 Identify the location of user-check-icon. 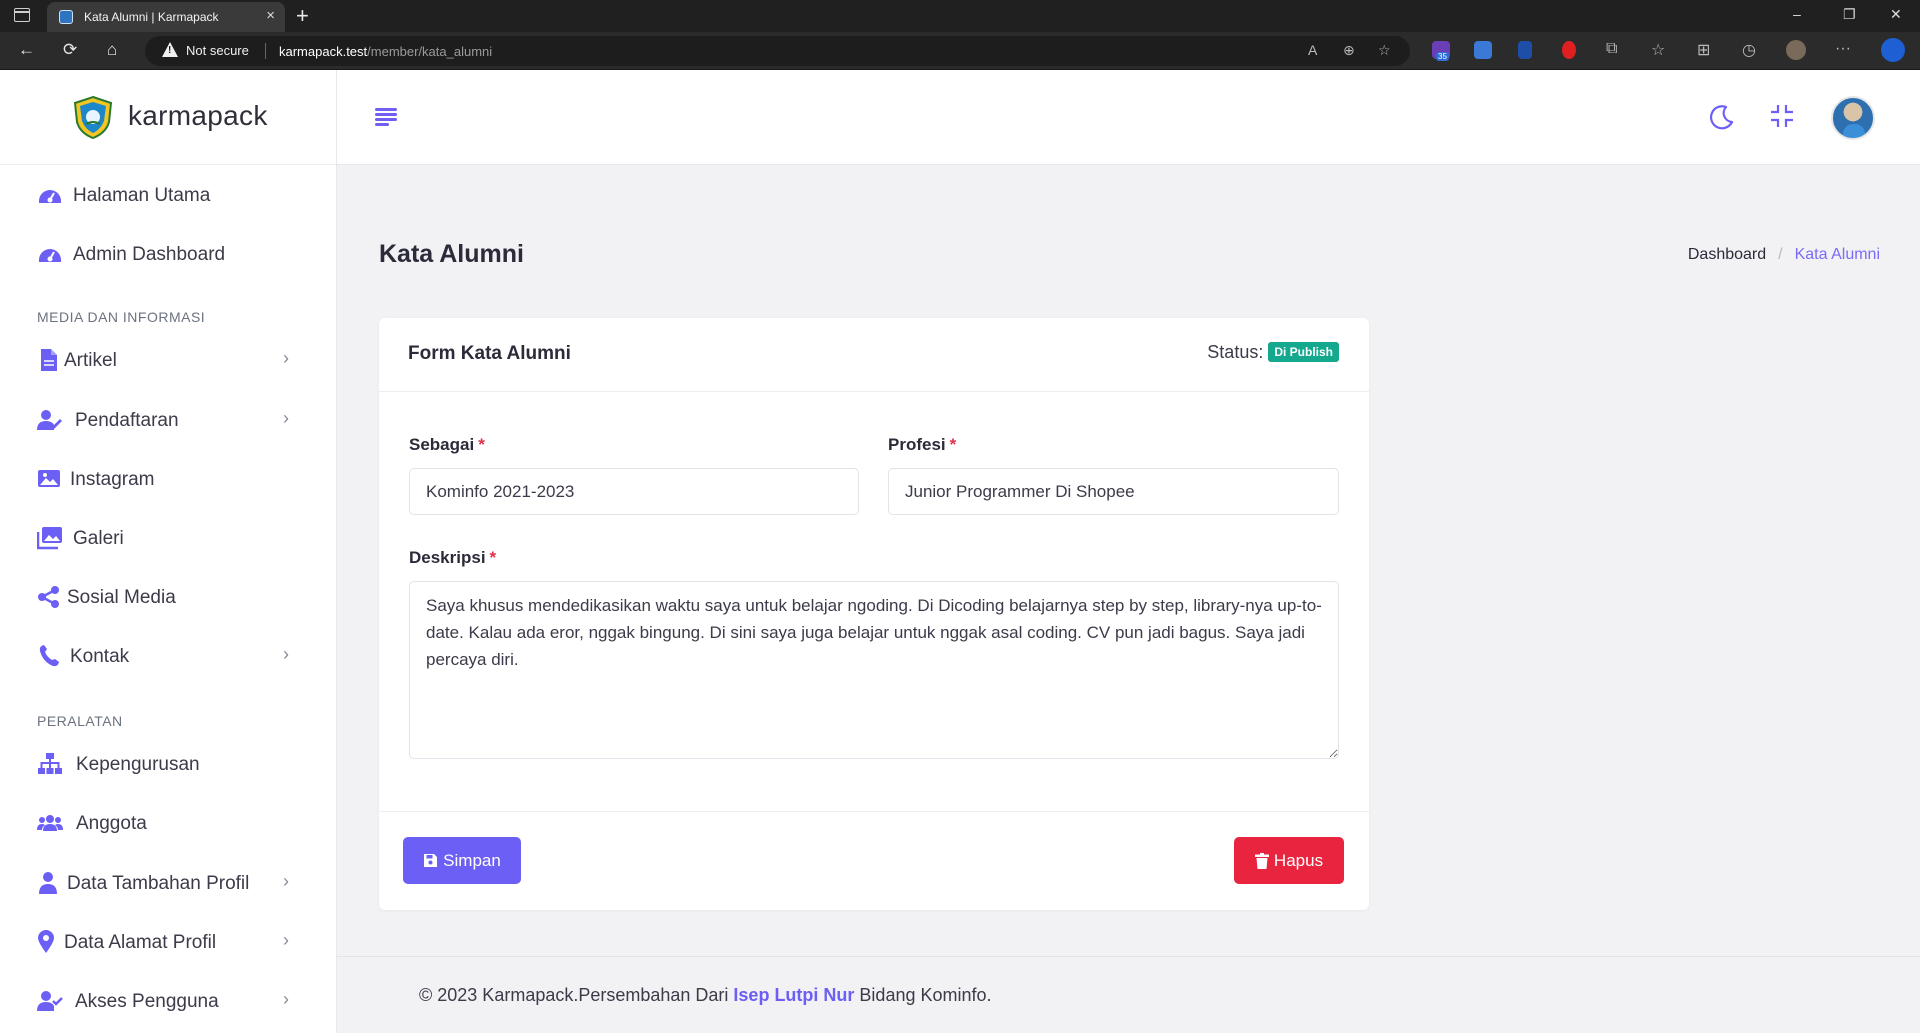
(50, 1001).